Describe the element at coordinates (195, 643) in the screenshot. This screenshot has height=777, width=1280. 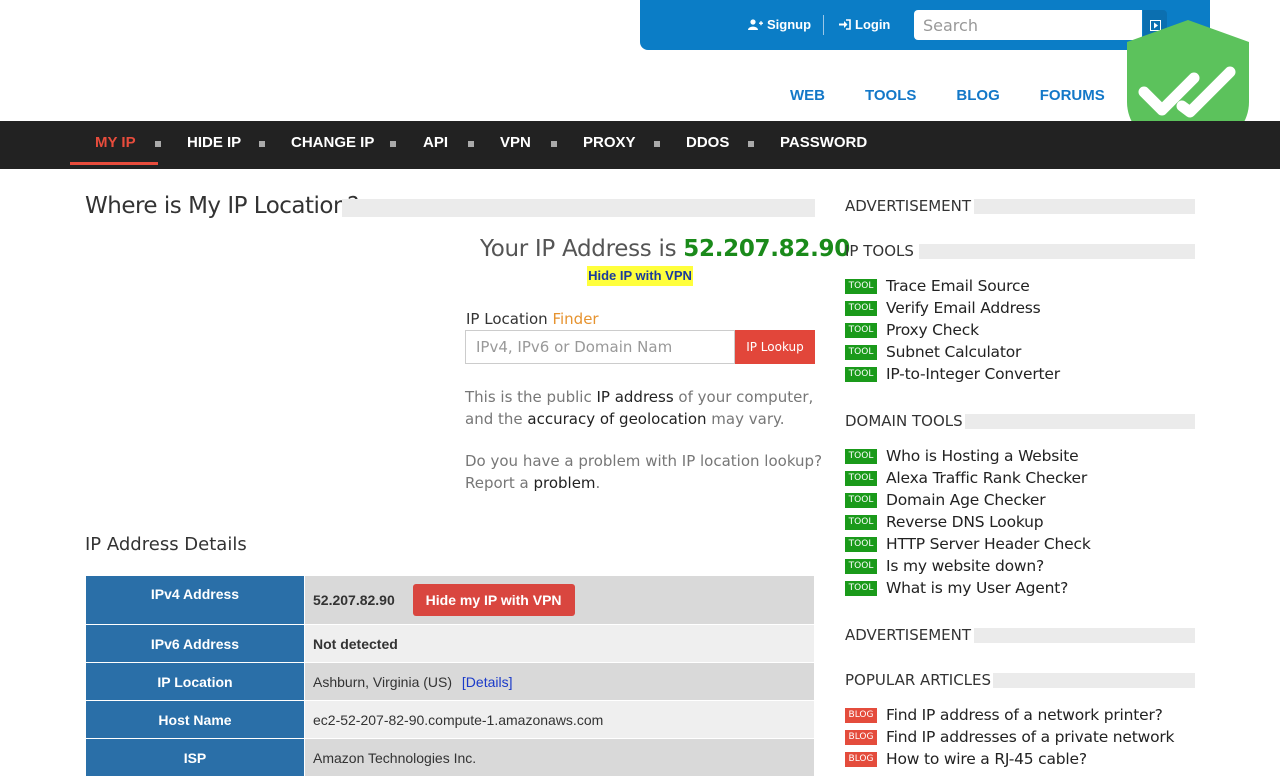
I see `ipv6-label: IPv6 Address` at that location.